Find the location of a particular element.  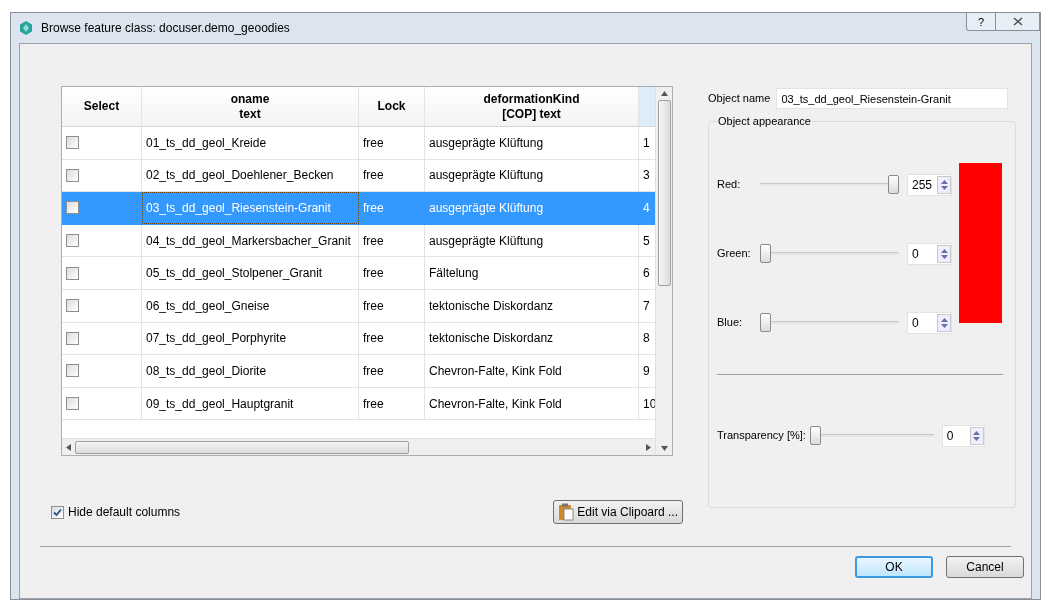

table-cell: 01_ts_dd_geol_Kreide is located at coordinates (250, 143).